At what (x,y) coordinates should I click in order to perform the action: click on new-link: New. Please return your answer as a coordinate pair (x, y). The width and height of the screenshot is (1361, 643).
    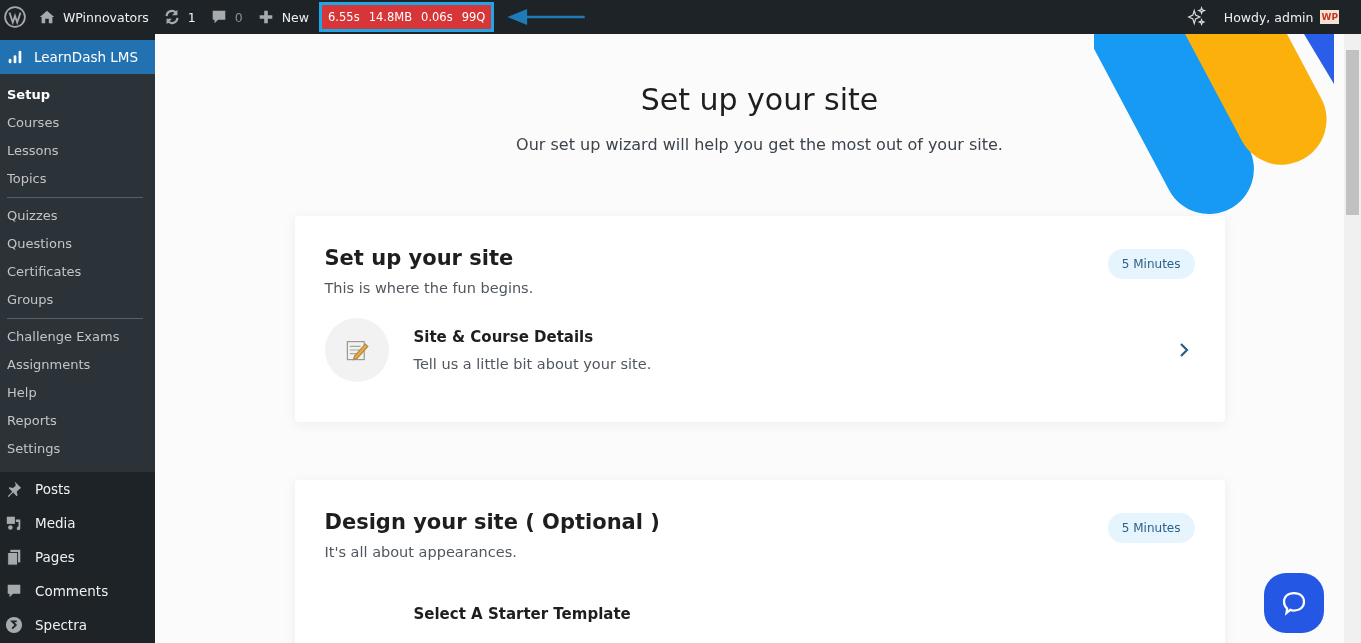
    Looking at the image, I should click on (283, 17).